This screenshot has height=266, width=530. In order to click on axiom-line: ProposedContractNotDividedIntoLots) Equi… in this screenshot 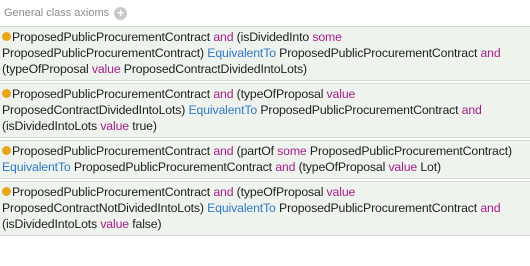, I will do `click(263, 208)`.